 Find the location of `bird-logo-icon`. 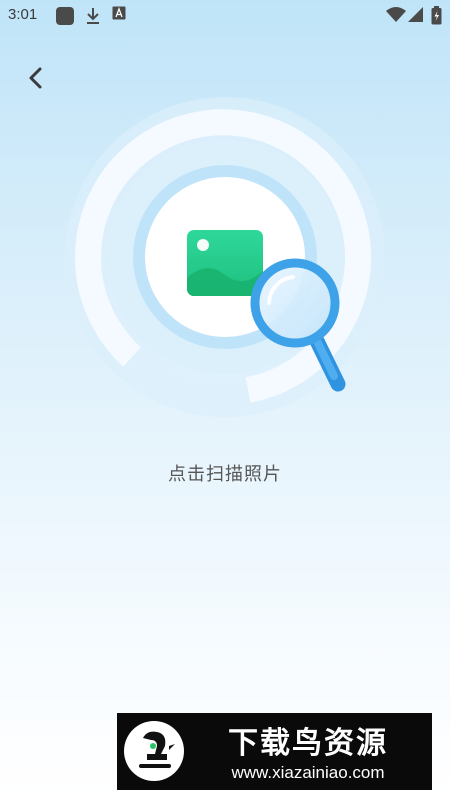

bird-logo-icon is located at coordinates (154, 751).